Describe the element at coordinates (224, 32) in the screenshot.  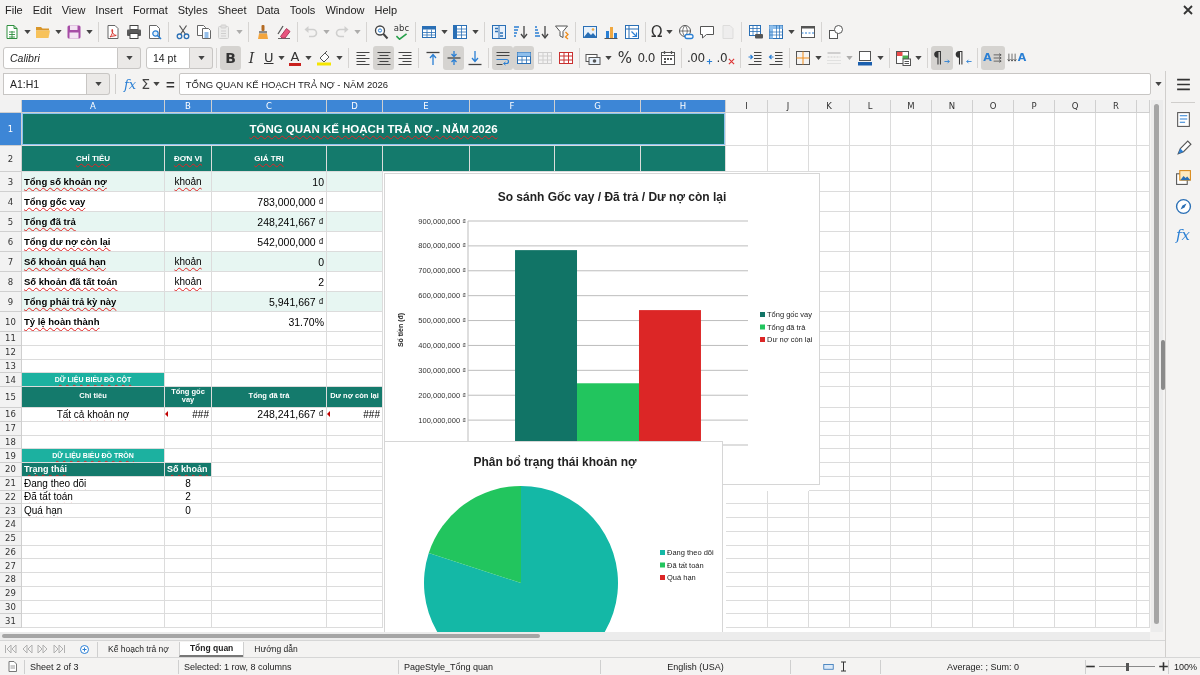
I see `clipboard-icon` at that location.